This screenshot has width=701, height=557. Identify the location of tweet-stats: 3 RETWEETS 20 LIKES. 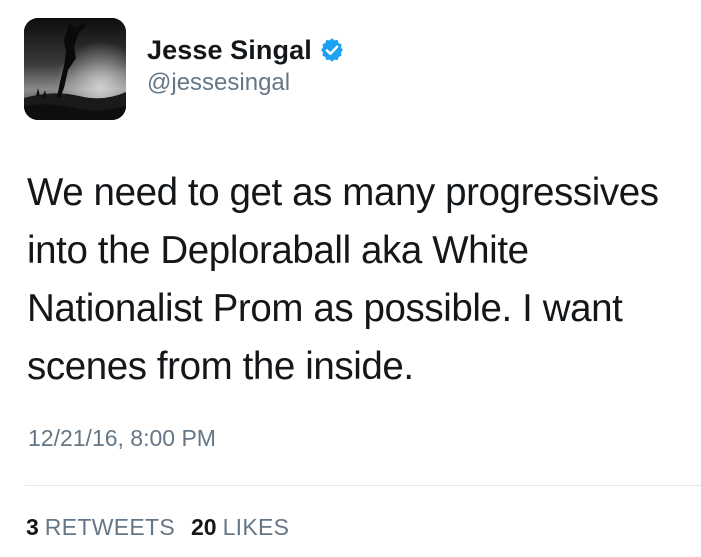
(165, 527).